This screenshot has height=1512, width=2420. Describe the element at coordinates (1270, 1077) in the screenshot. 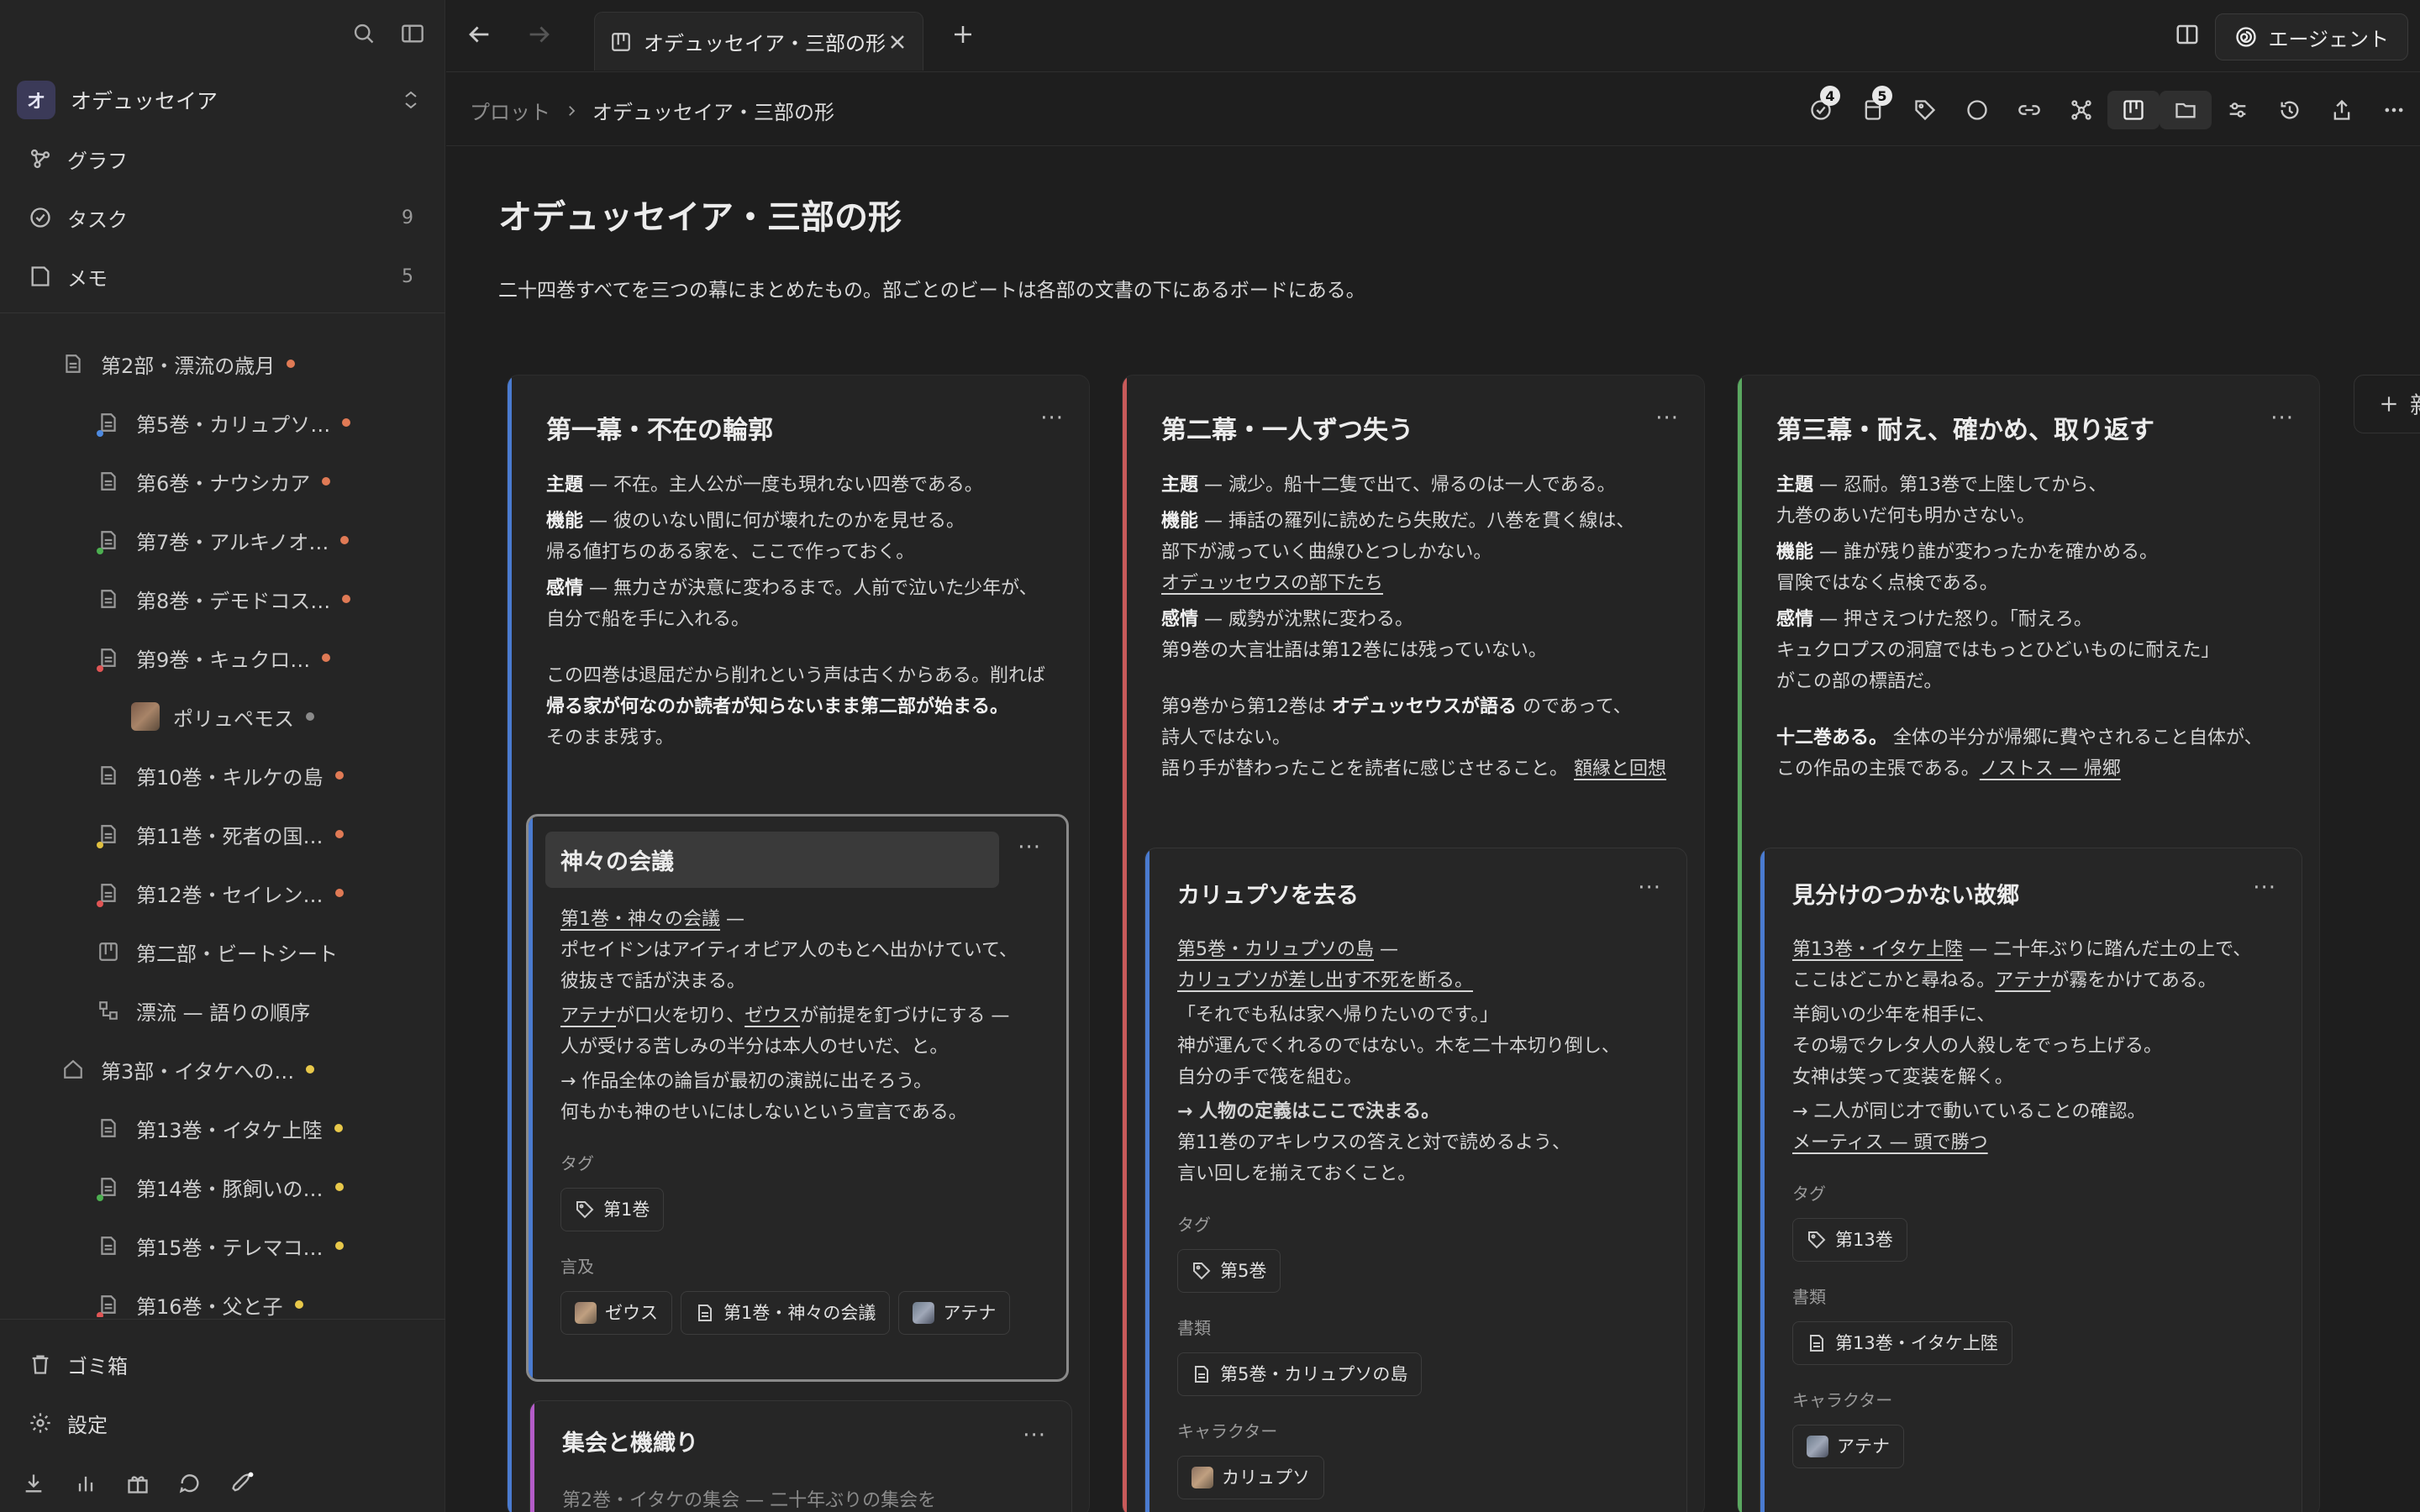

I see `card-text: 自分の手で筏を組む。` at that location.